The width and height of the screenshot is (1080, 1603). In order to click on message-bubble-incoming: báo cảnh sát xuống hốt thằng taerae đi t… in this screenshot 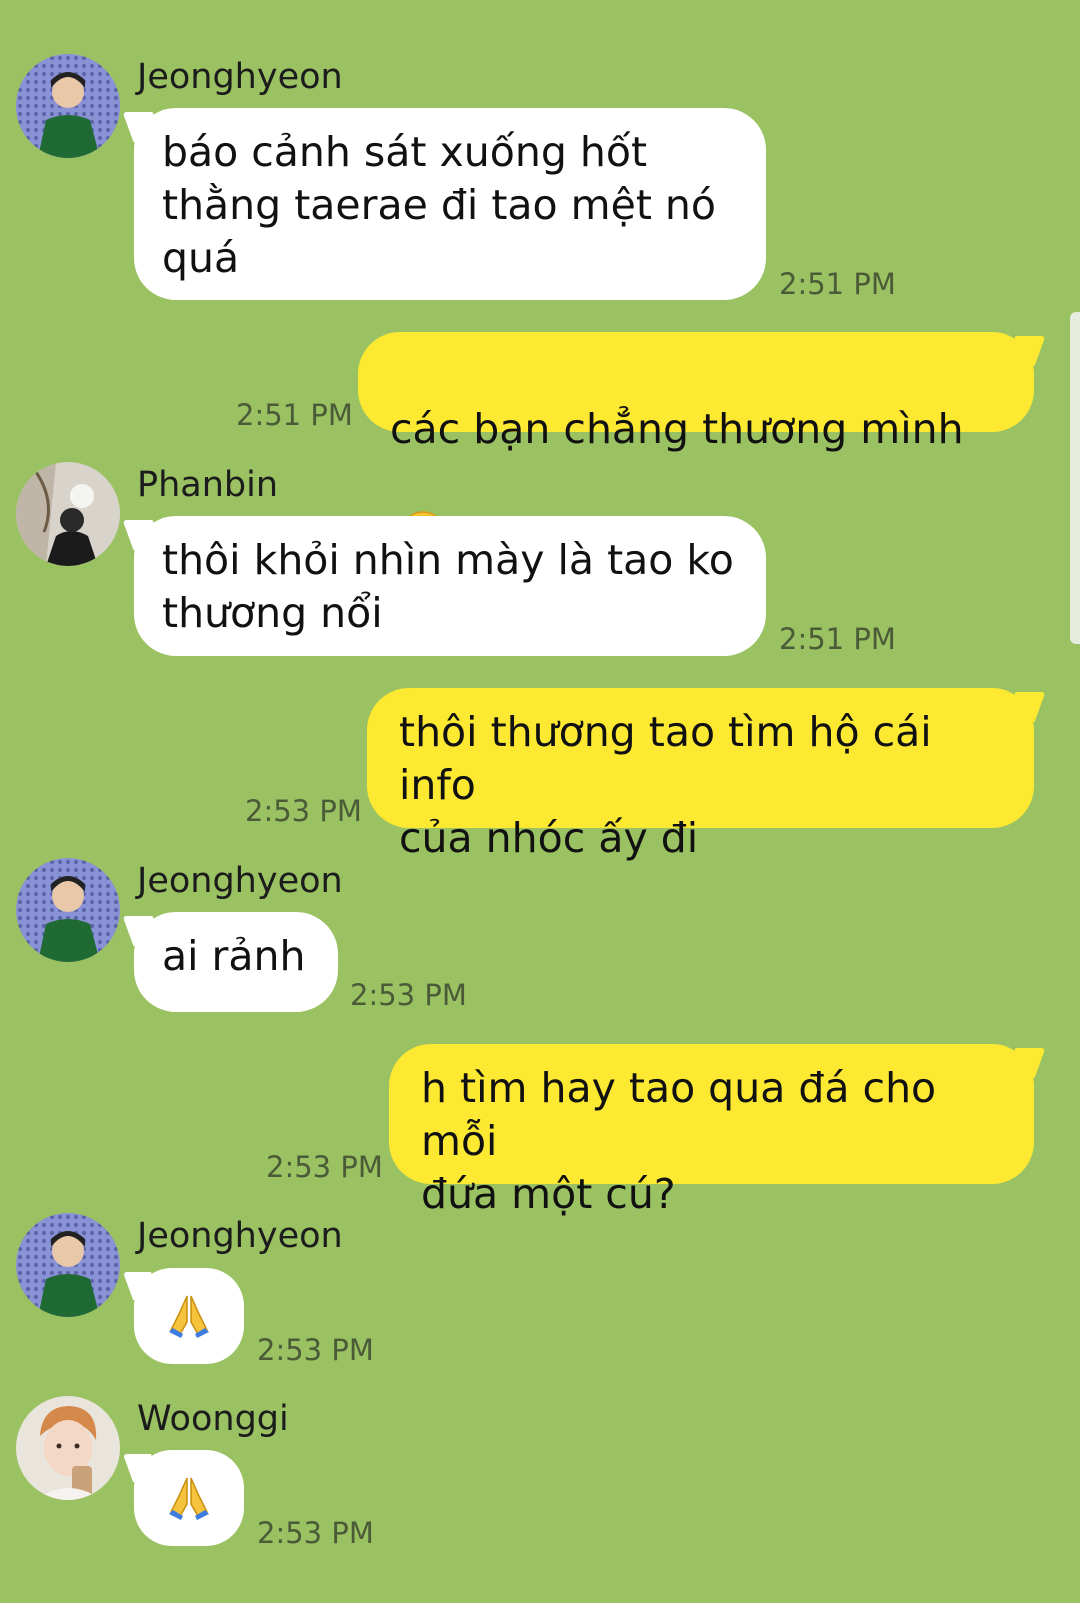, I will do `click(450, 204)`.